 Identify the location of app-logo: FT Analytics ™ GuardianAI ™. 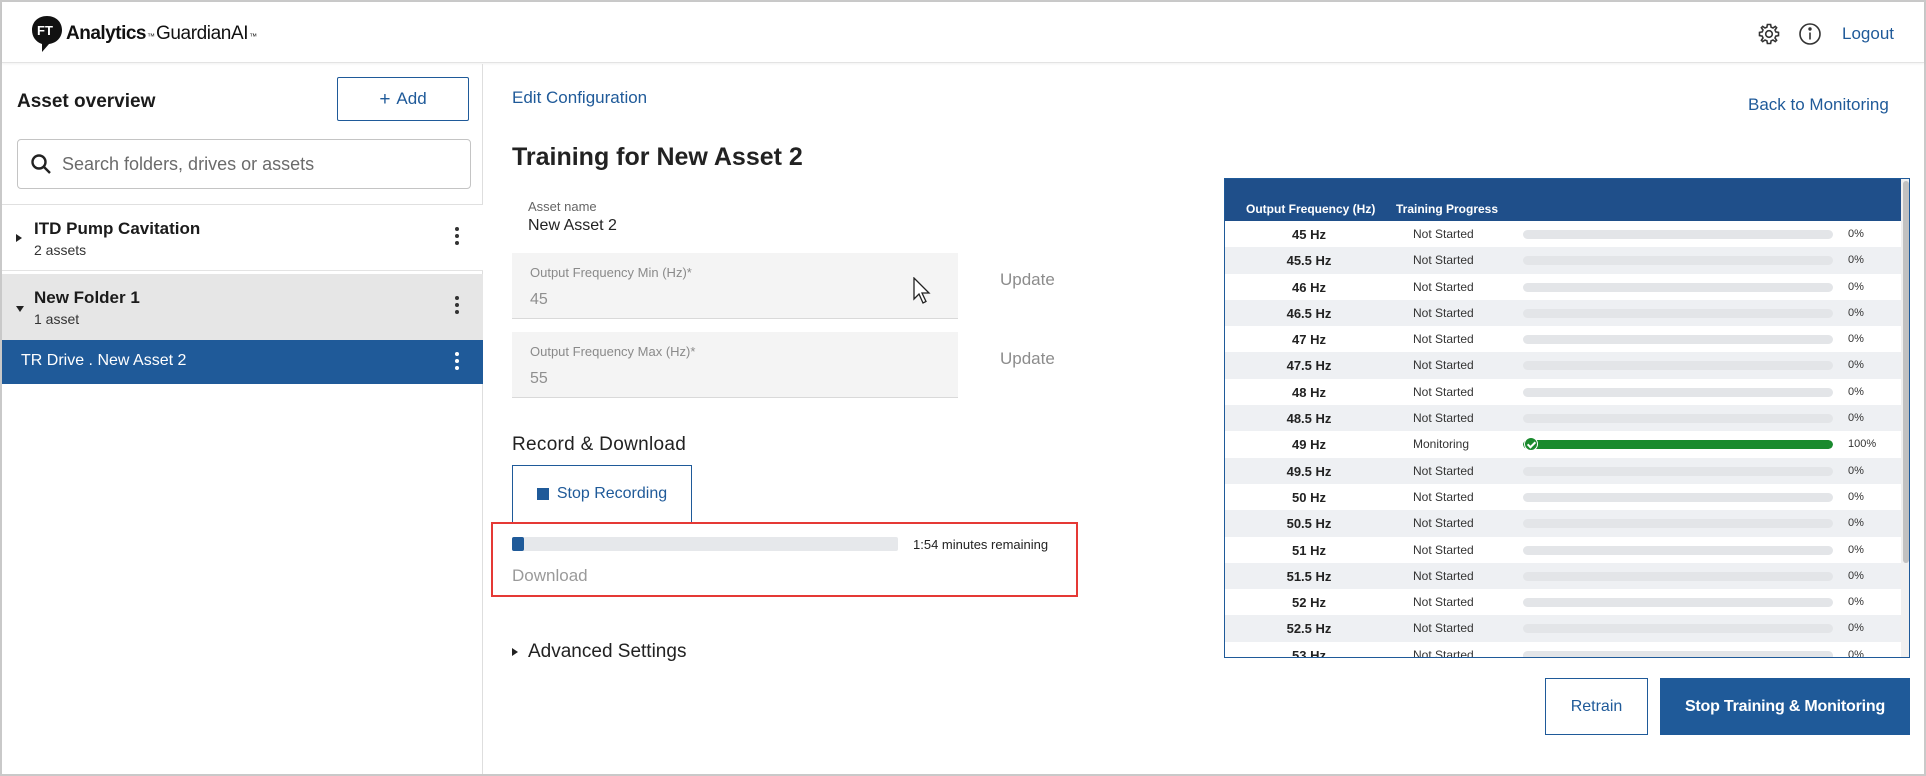
(144, 34).